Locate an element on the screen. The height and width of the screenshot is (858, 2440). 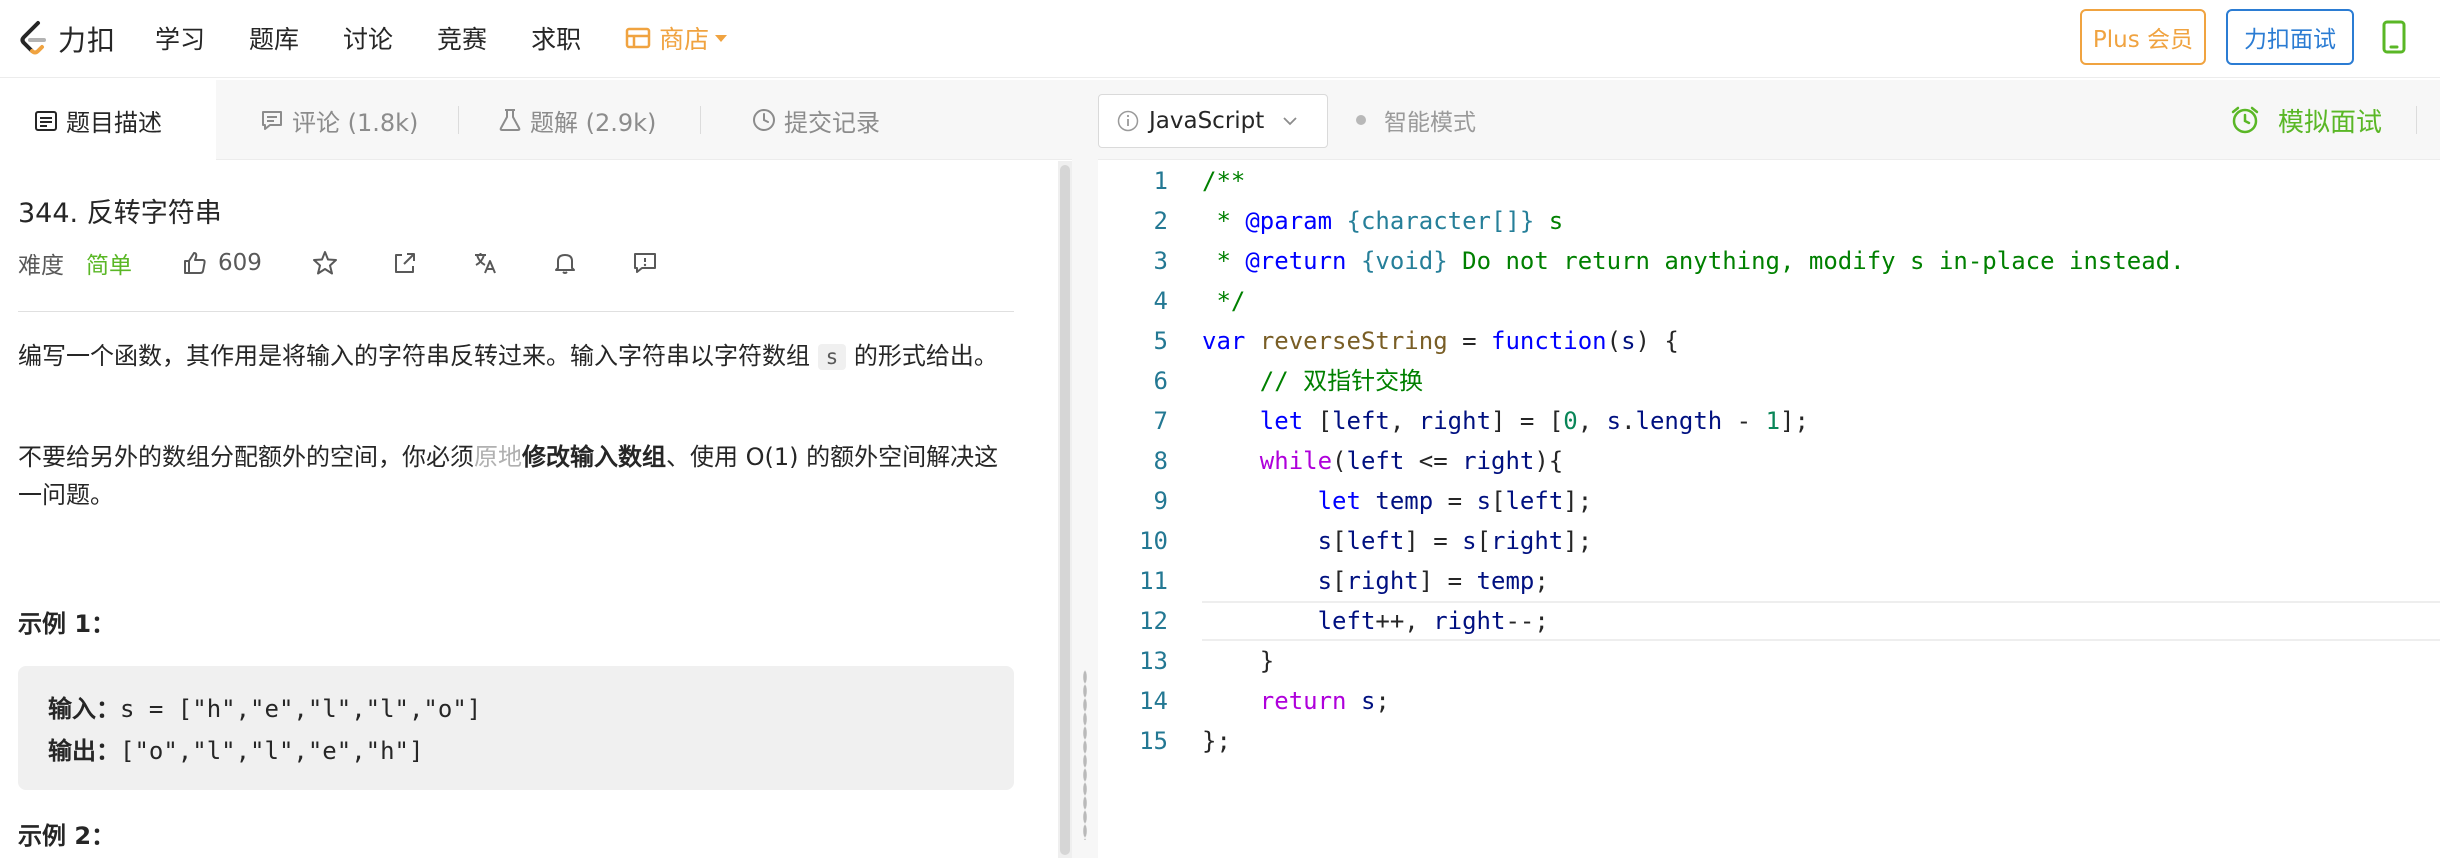
nav-item-problemset: 题库 is located at coordinates (274, 38).